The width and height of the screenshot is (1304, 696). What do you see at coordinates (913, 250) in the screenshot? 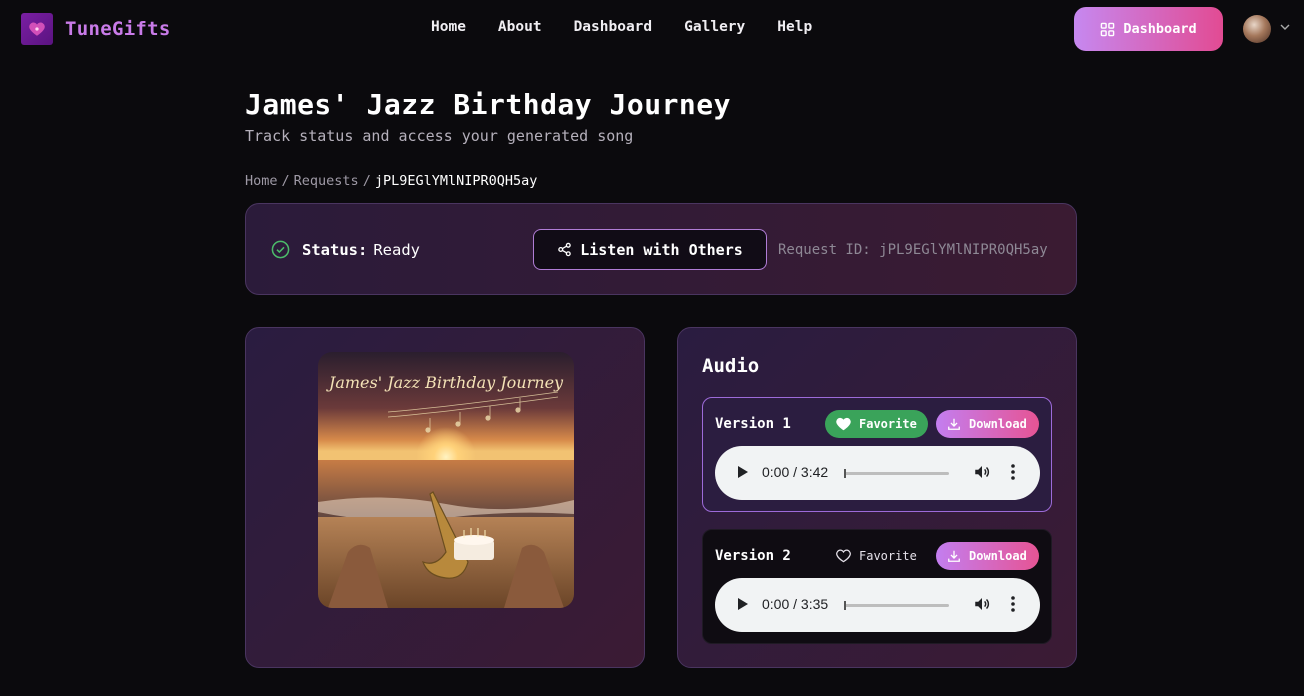
I see `request-id: Request ID: jPL9EGlYMlNIPR0QH5ay` at bounding box center [913, 250].